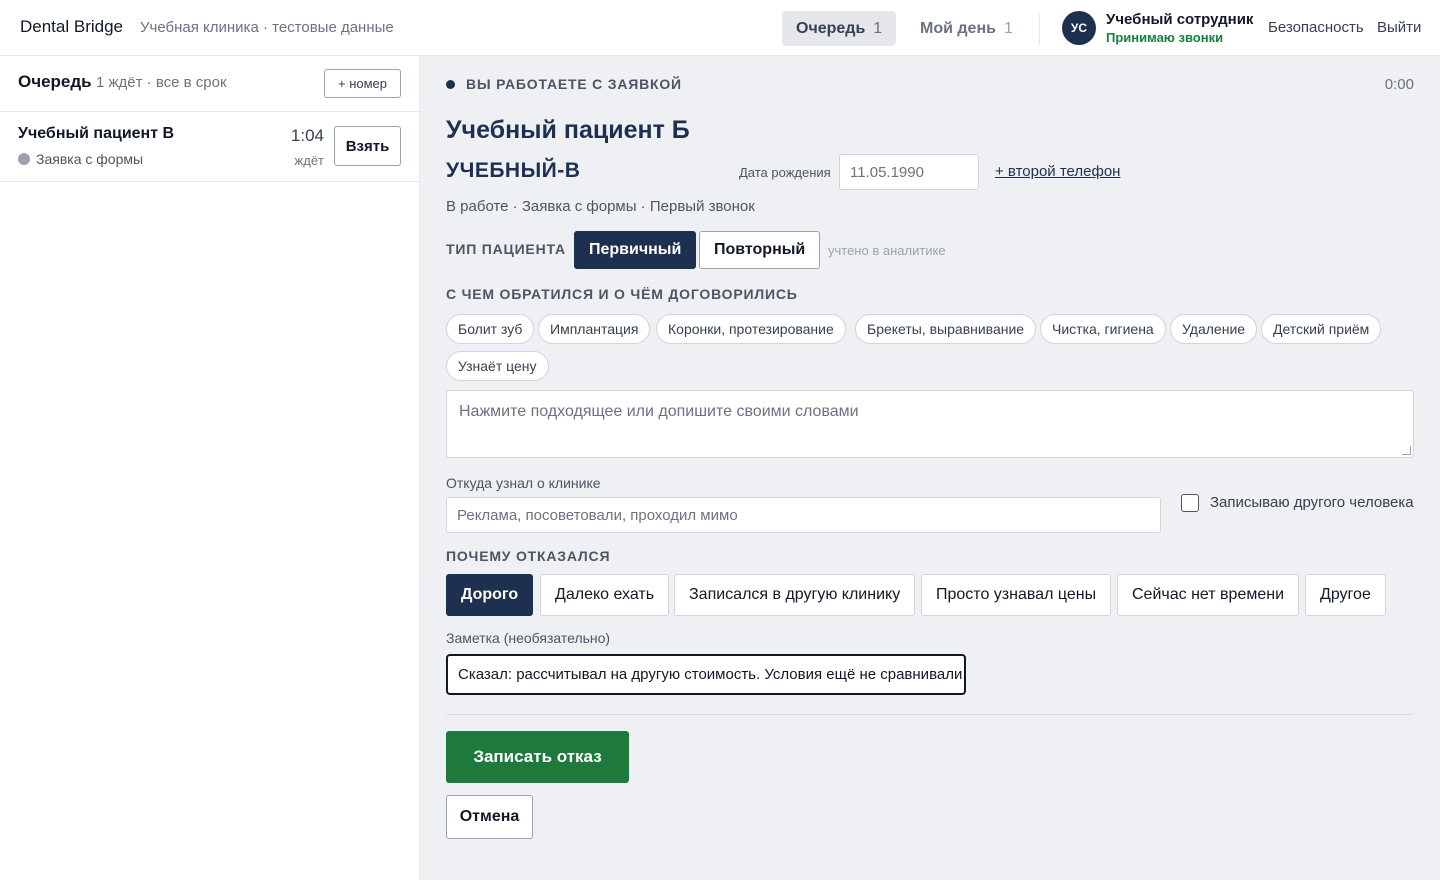  What do you see at coordinates (96, 133) in the screenshot?
I see `queue-item-name: Учебный пациент В` at bounding box center [96, 133].